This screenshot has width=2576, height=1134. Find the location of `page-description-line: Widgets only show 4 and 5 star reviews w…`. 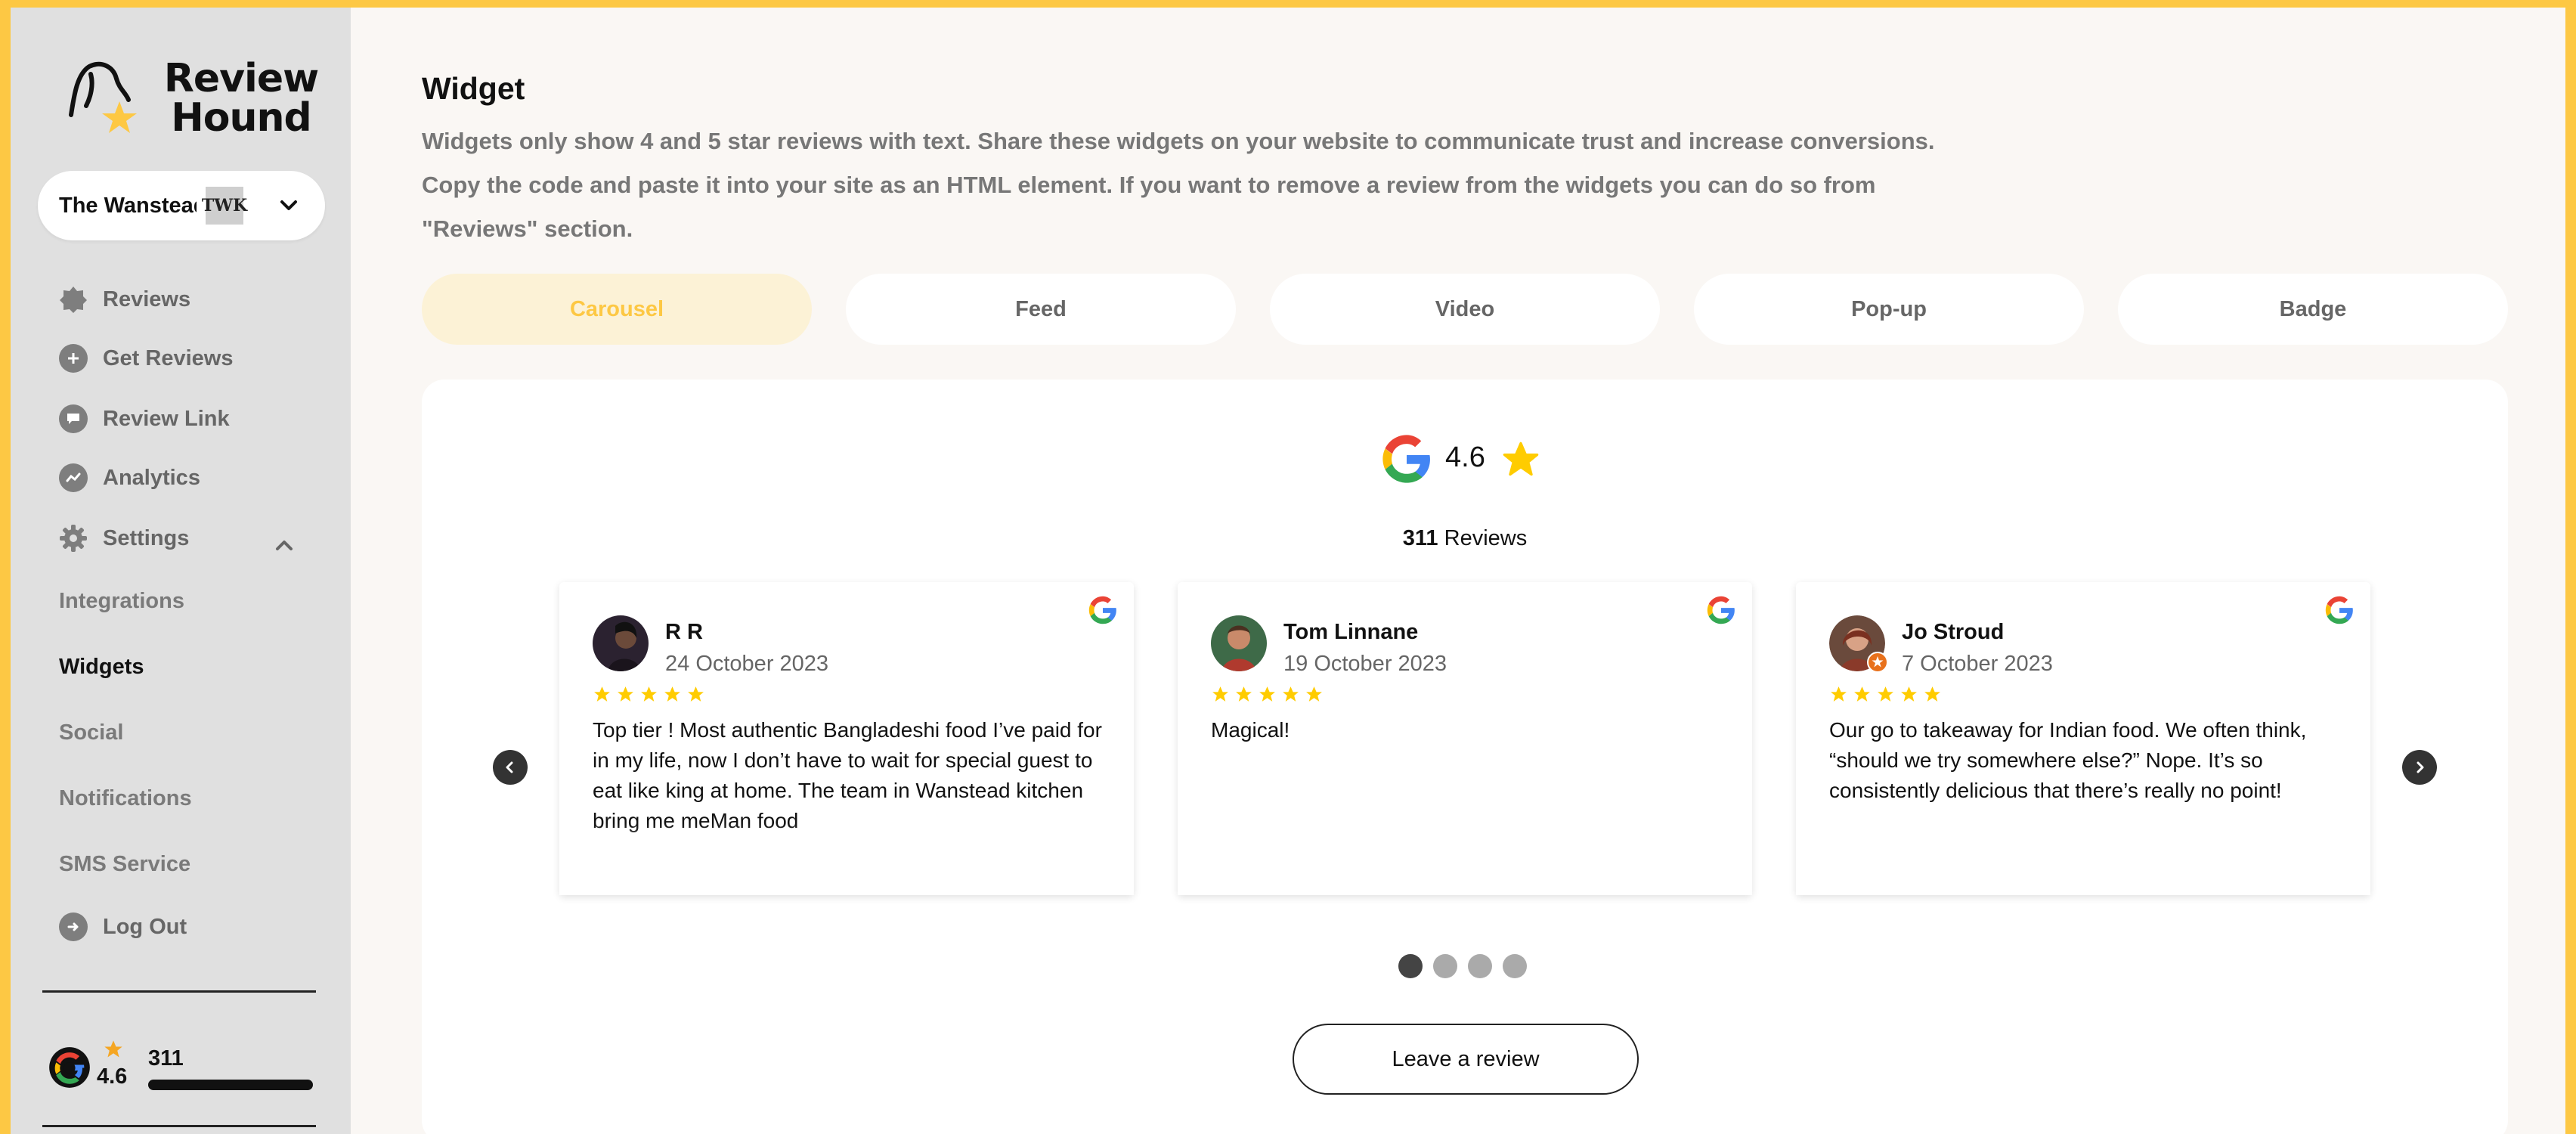

page-description-line: Widgets only show 4 and 5 star reviews w… is located at coordinates (1178, 141).